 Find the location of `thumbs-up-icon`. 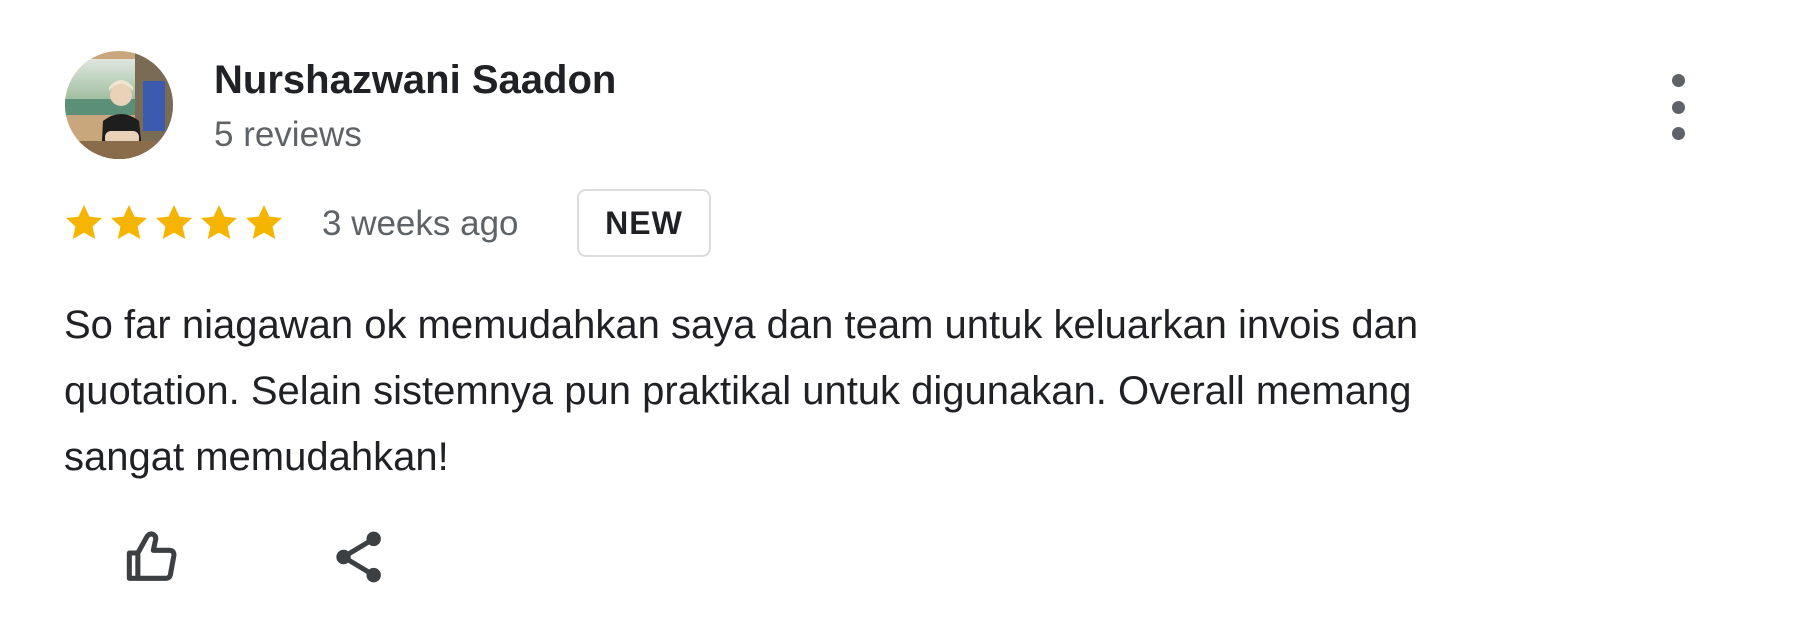

thumbs-up-icon is located at coordinates (151, 556).